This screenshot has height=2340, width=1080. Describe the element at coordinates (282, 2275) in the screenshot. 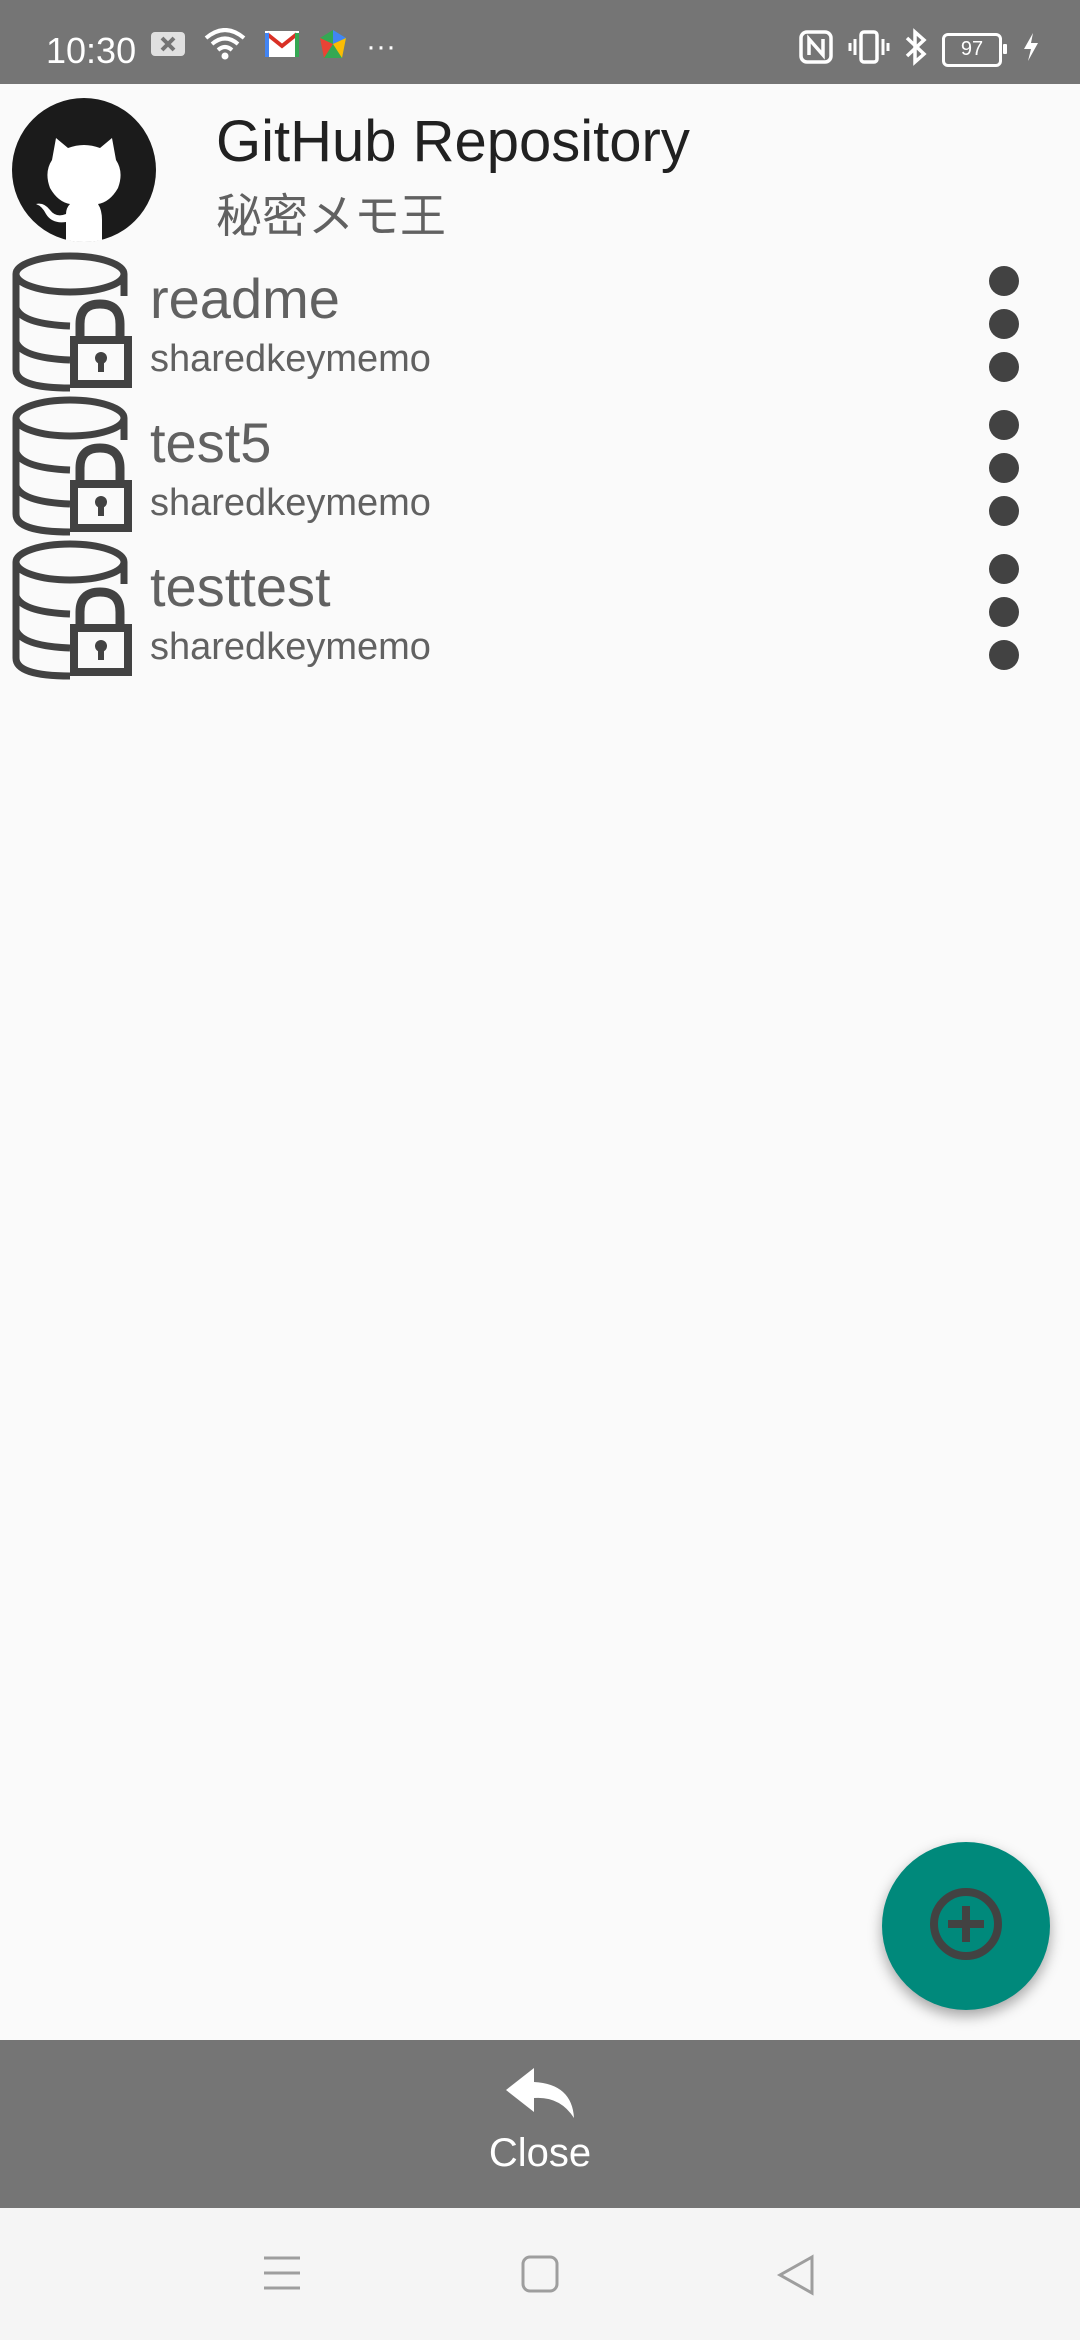

I see `menu-icon` at that location.